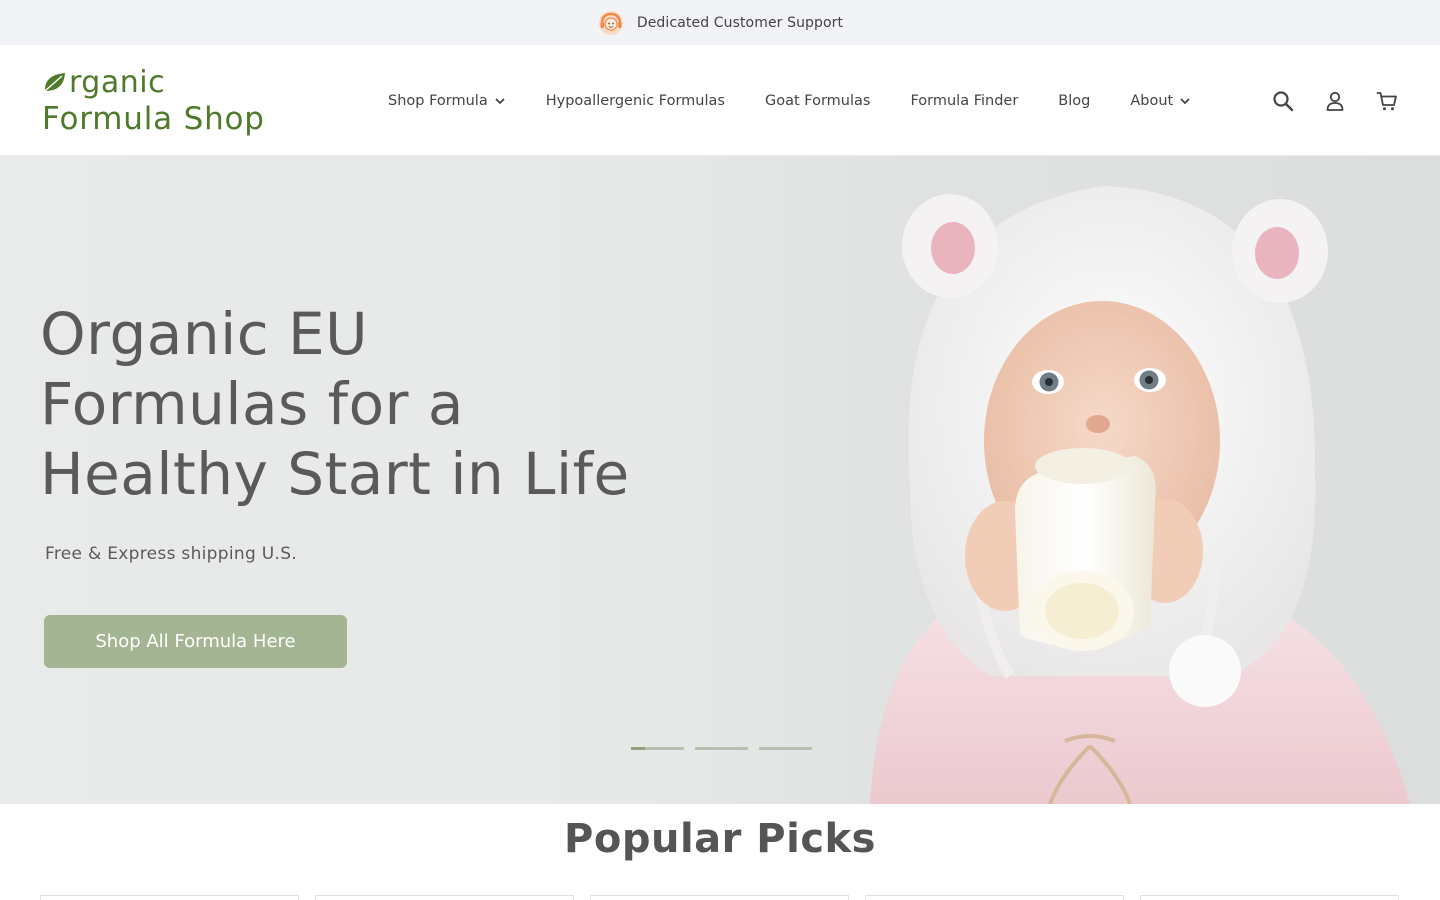 This screenshot has width=1440, height=900. I want to click on nav-blog: Blog, so click(1074, 101).